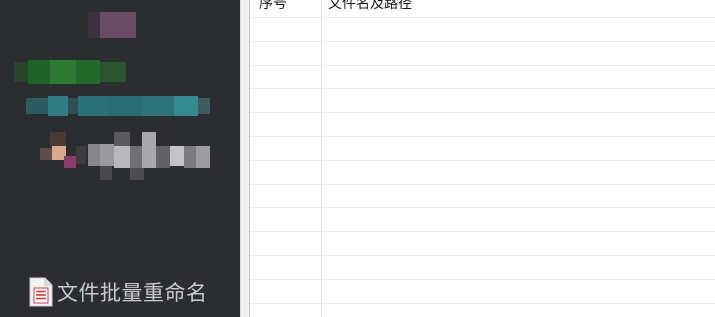  What do you see at coordinates (132, 293) in the screenshot?
I see `app-name-label: 文件批量重命名` at bounding box center [132, 293].